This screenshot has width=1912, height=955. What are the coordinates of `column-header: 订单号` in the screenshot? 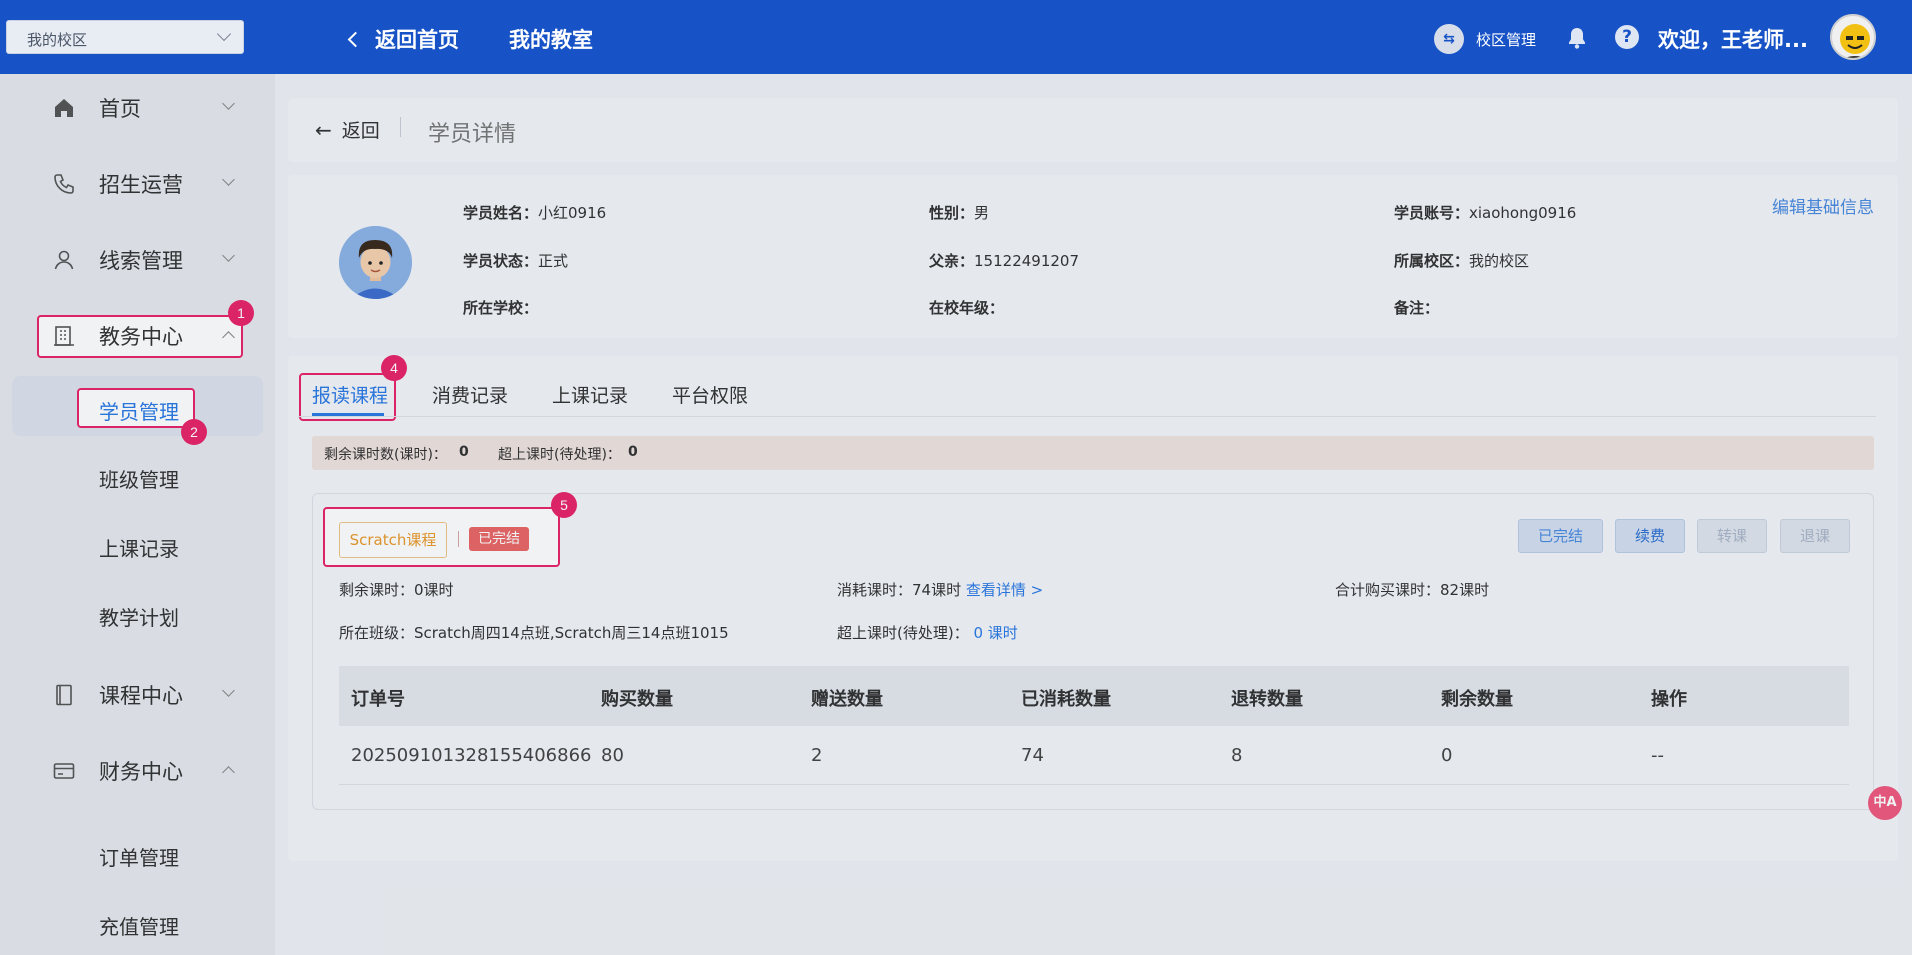 It's located at (378, 699).